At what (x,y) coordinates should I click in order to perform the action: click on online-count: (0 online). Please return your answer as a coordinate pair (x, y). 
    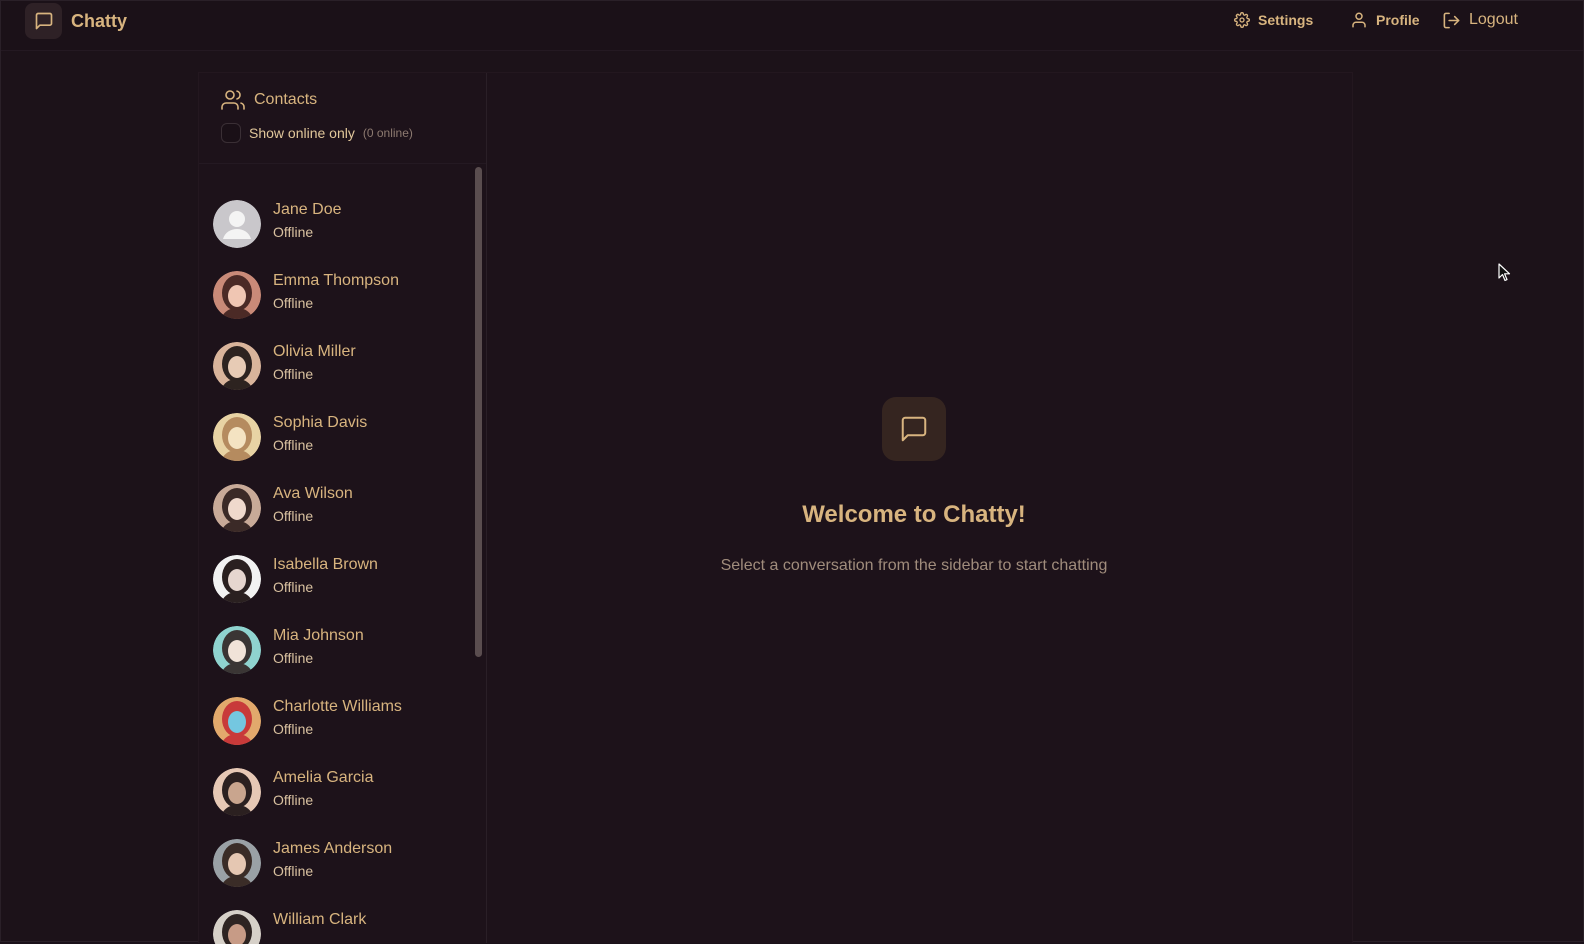
    Looking at the image, I should click on (387, 133).